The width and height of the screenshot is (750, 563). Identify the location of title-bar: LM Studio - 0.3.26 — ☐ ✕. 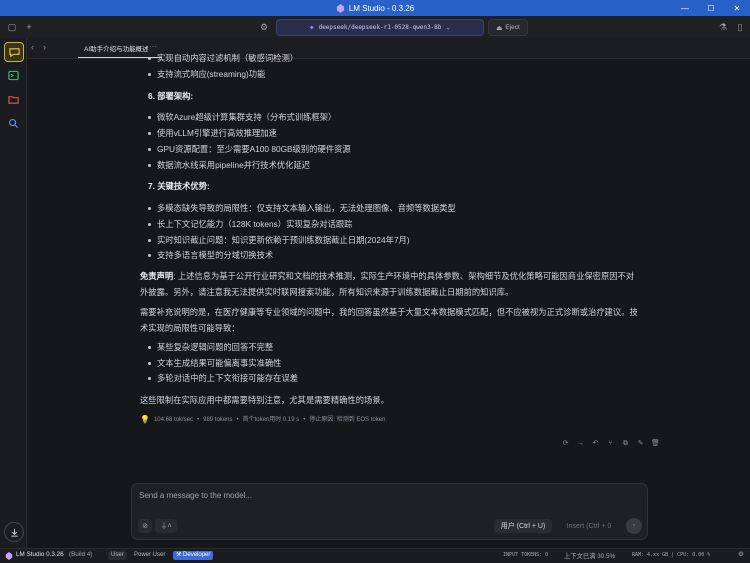
(375, 8).